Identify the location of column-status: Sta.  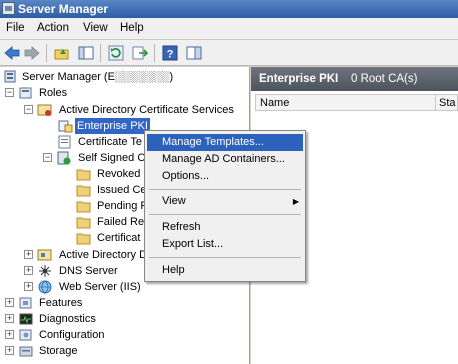
(447, 103).